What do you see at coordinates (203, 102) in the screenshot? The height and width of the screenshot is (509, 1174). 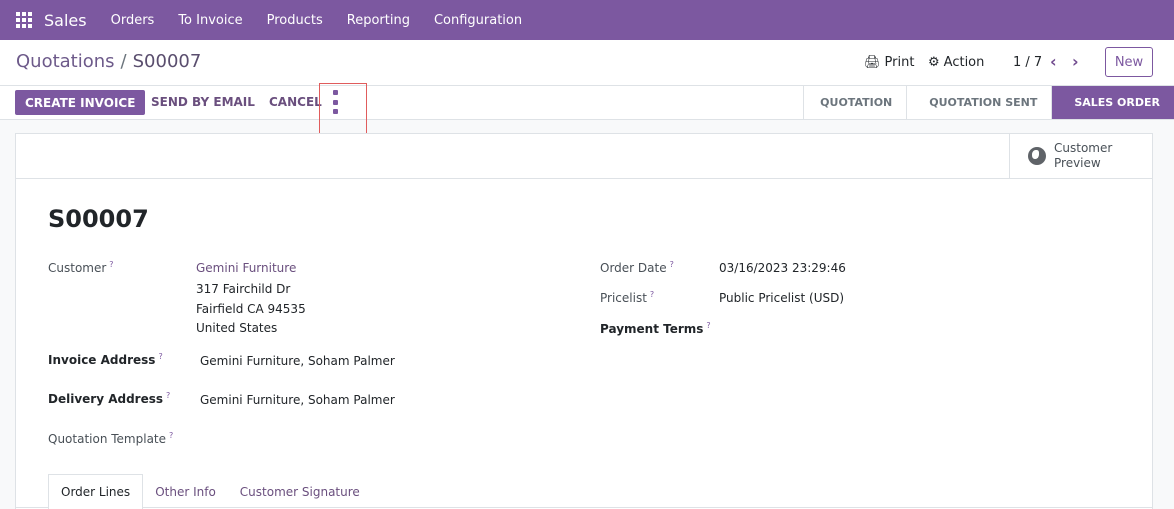 I see `send-by-email-button: SEND BY EMAIL` at bounding box center [203, 102].